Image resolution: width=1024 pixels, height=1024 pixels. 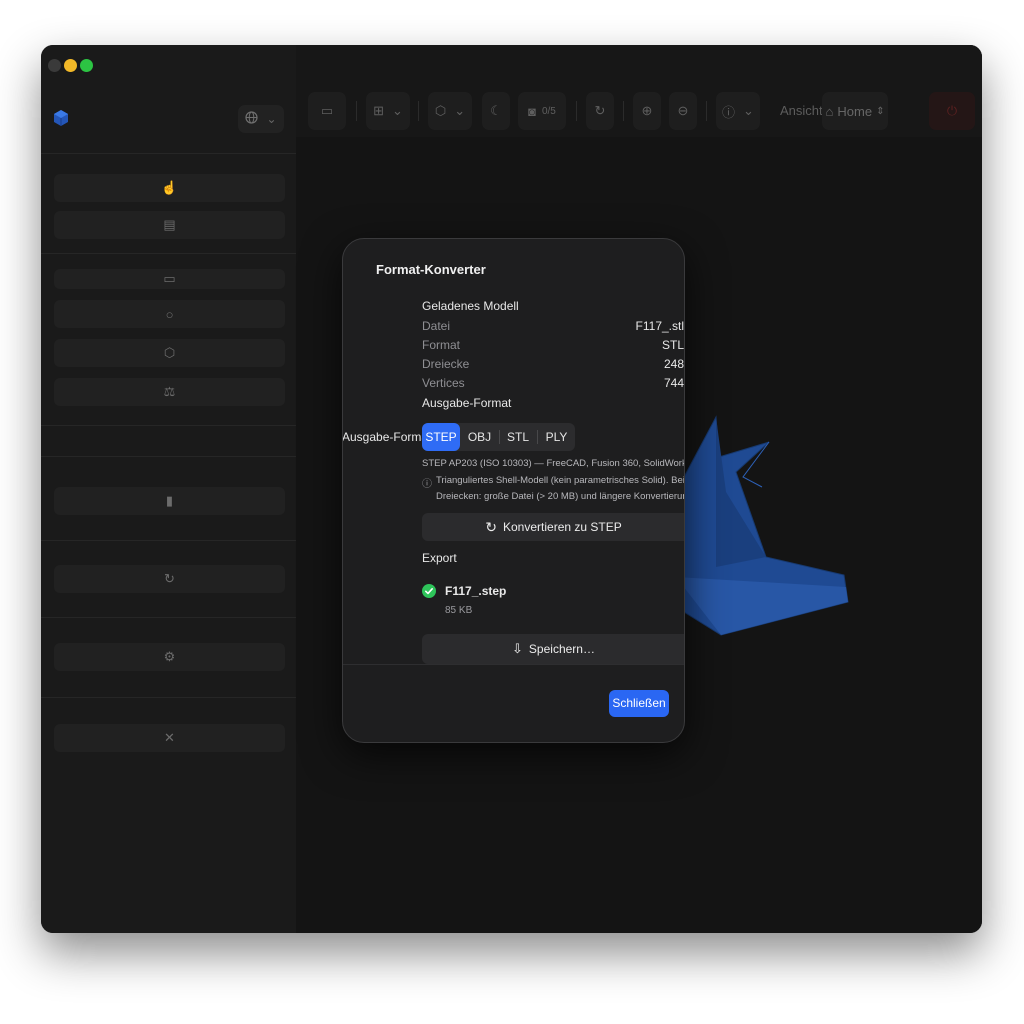 What do you see at coordinates (672, 345) in the screenshot?
I see `info-value-format: STL` at bounding box center [672, 345].